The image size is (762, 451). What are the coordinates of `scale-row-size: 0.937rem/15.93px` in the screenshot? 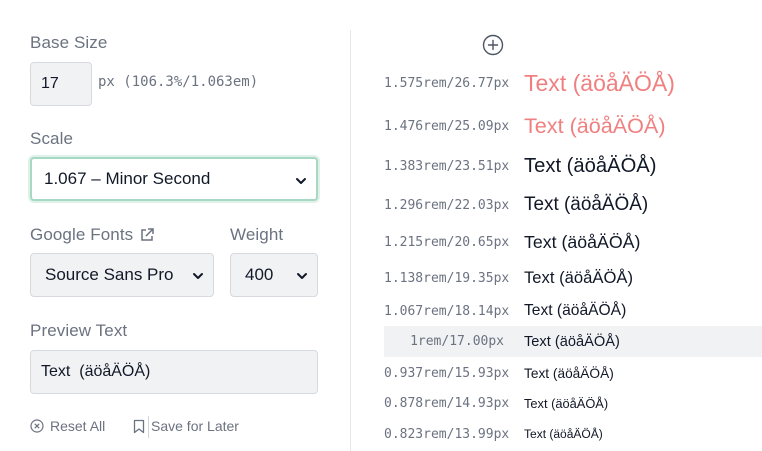 It's located at (447, 373).